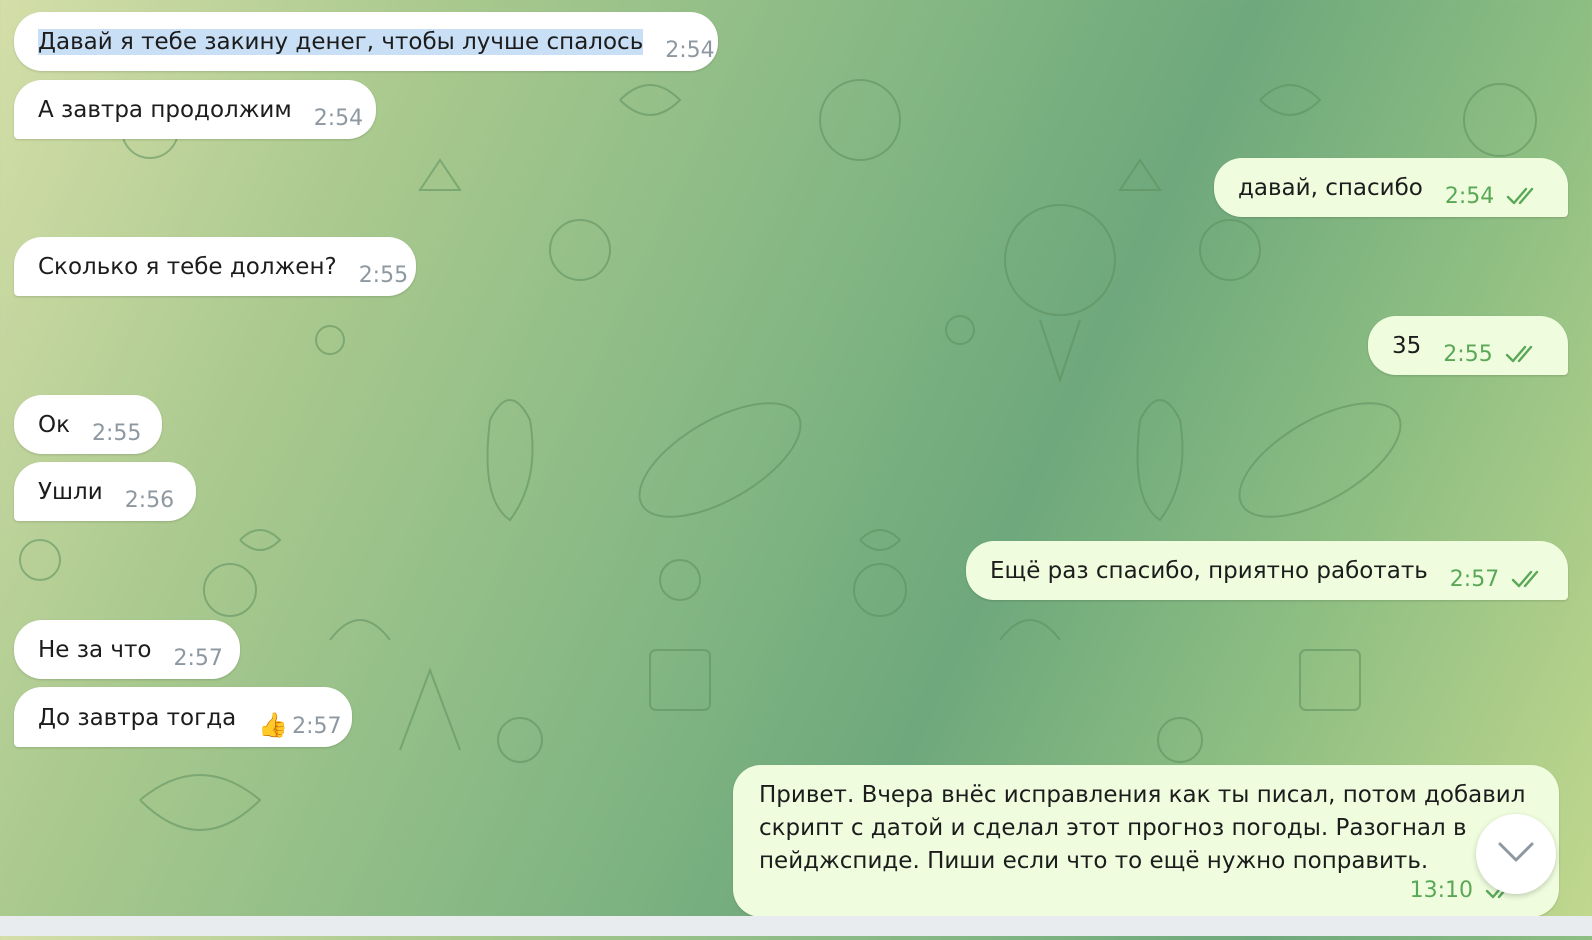  Describe the element at coordinates (137, 718) in the screenshot. I see `message-text: До завтра тогда` at that location.